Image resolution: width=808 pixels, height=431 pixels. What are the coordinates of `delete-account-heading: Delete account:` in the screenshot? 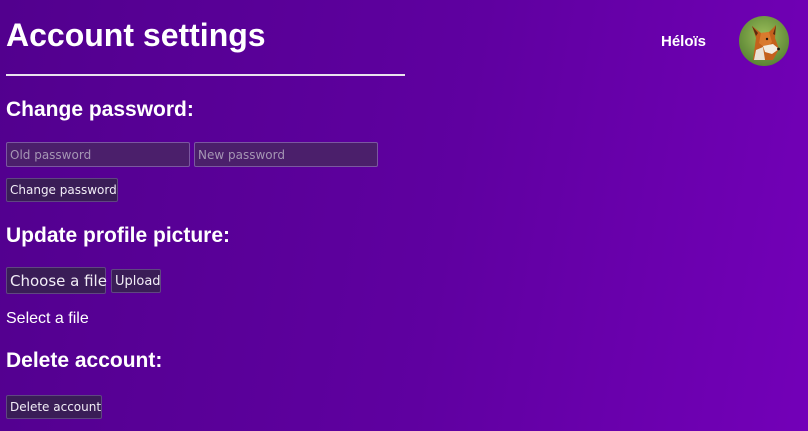 It's located at (84, 360).